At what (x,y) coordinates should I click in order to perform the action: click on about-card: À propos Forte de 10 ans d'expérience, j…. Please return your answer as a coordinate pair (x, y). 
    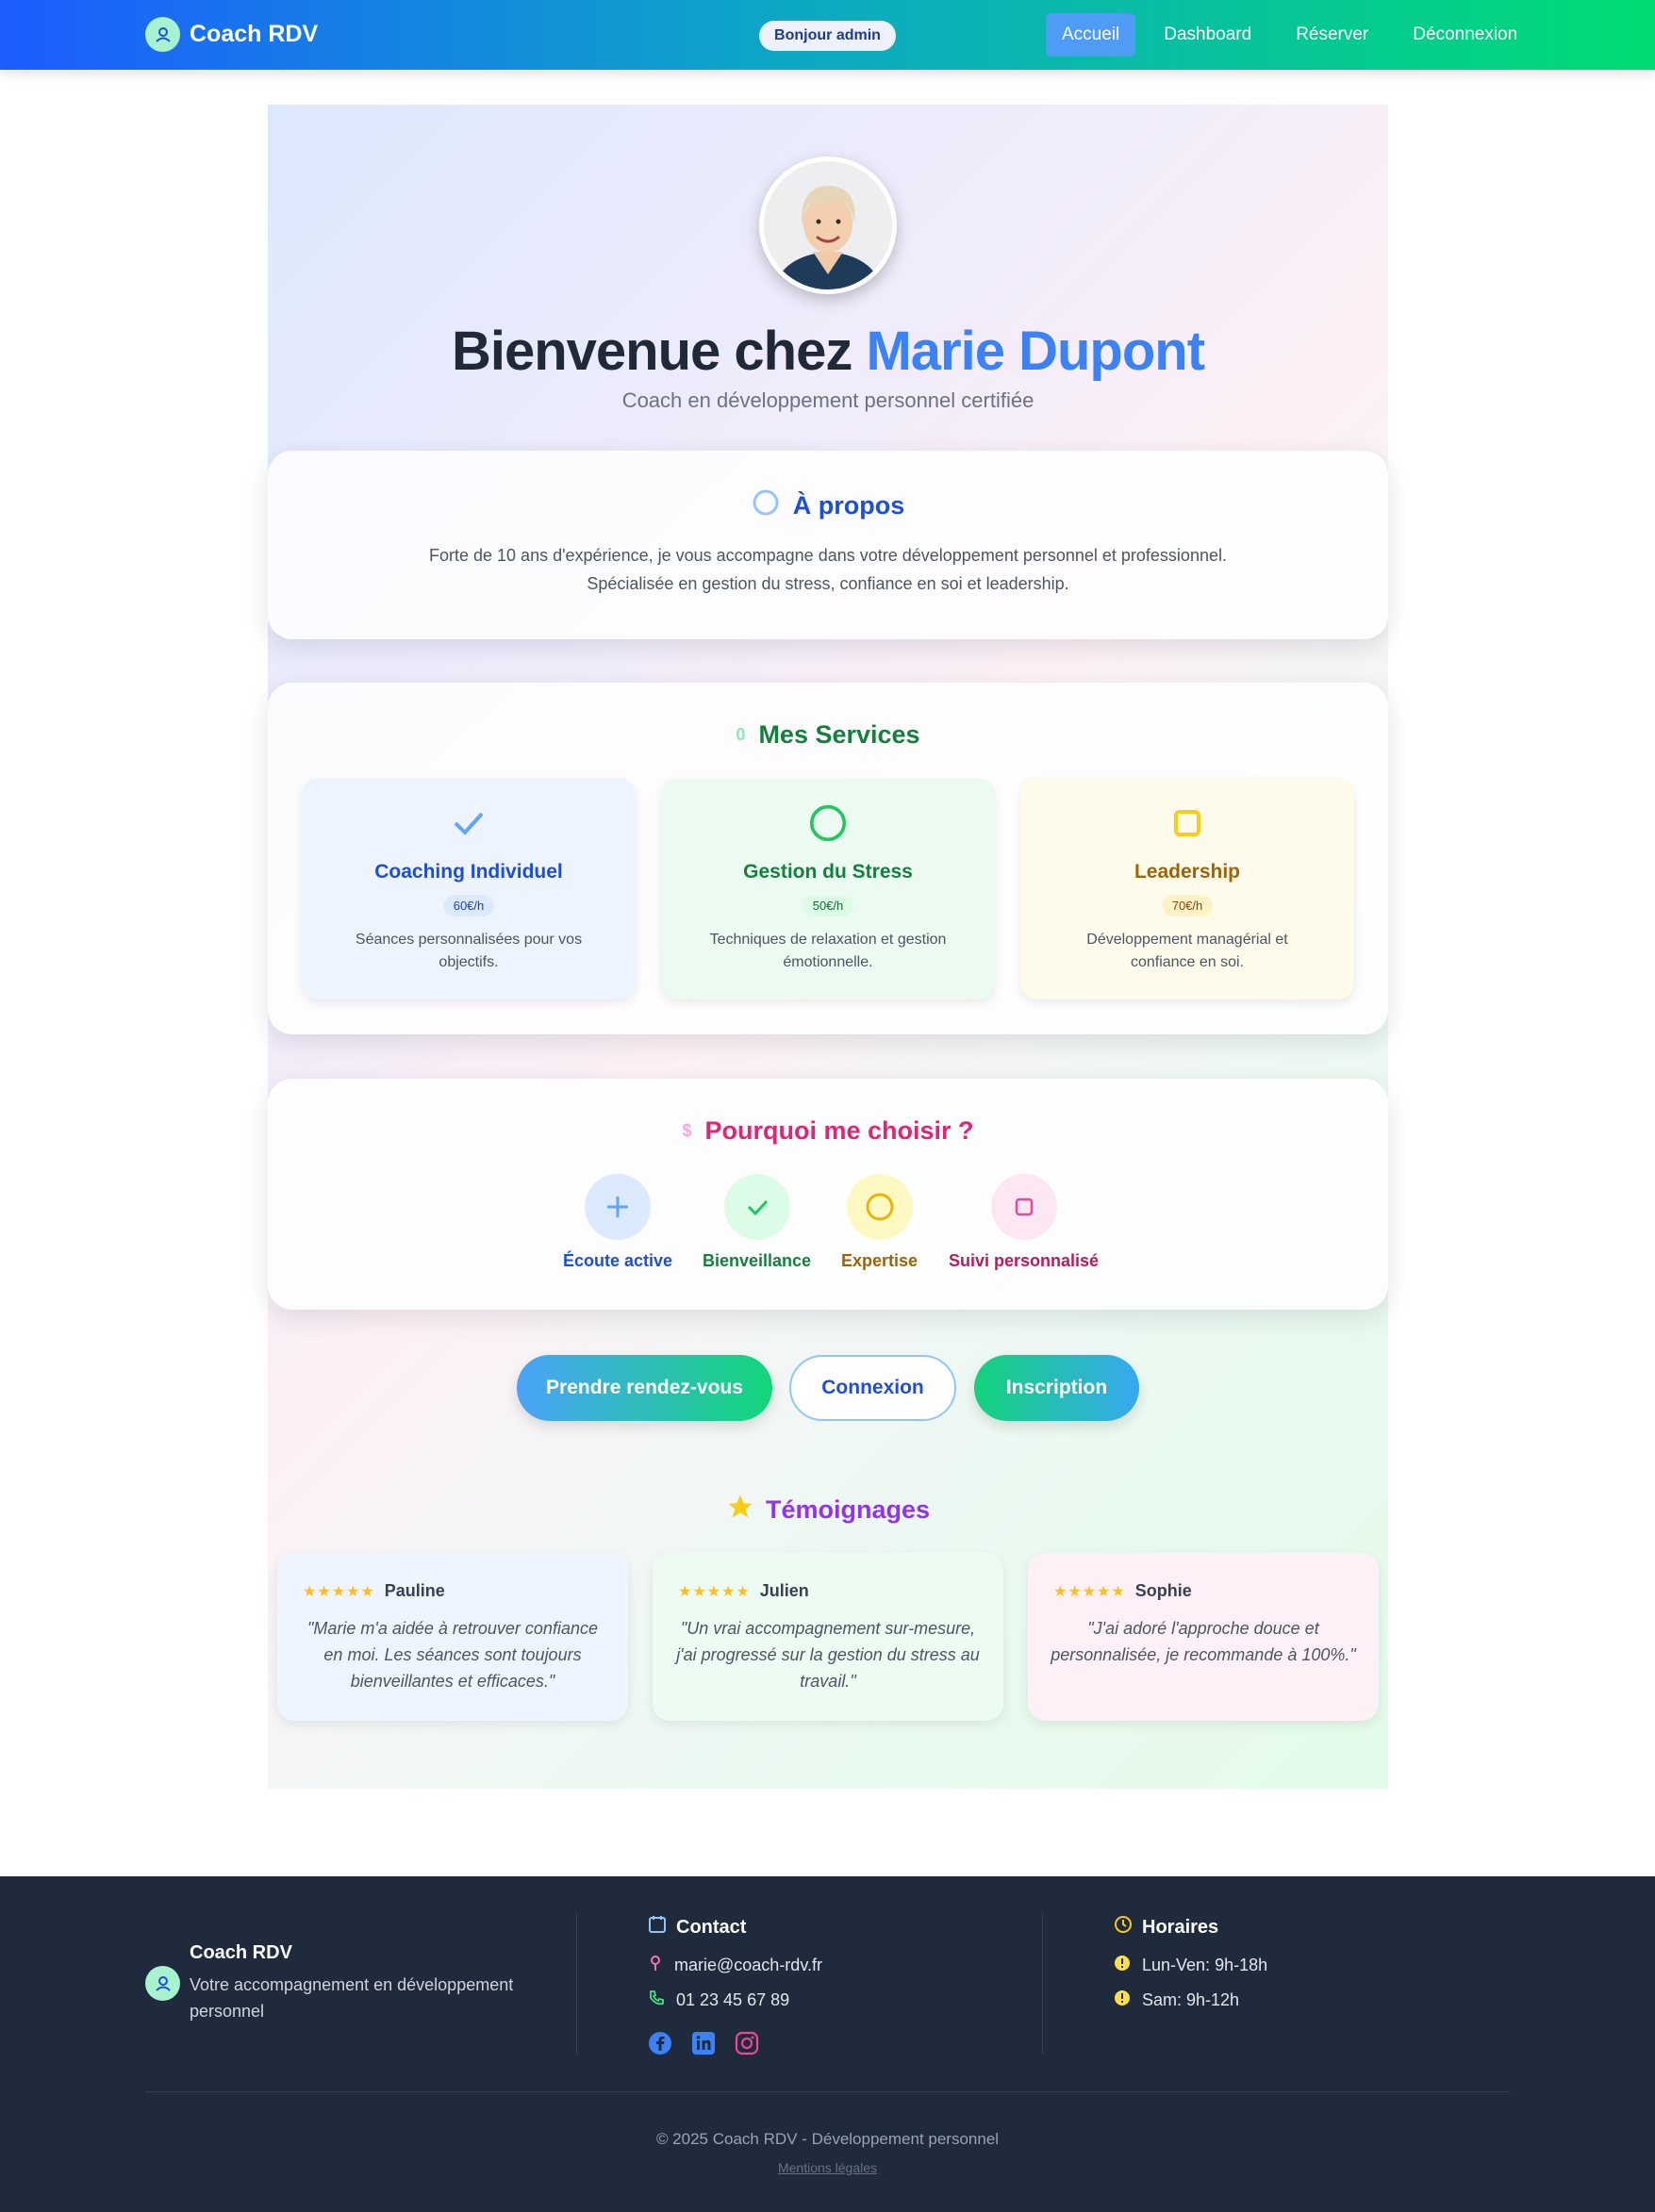
    Looking at the image, I should click on (828, 545).